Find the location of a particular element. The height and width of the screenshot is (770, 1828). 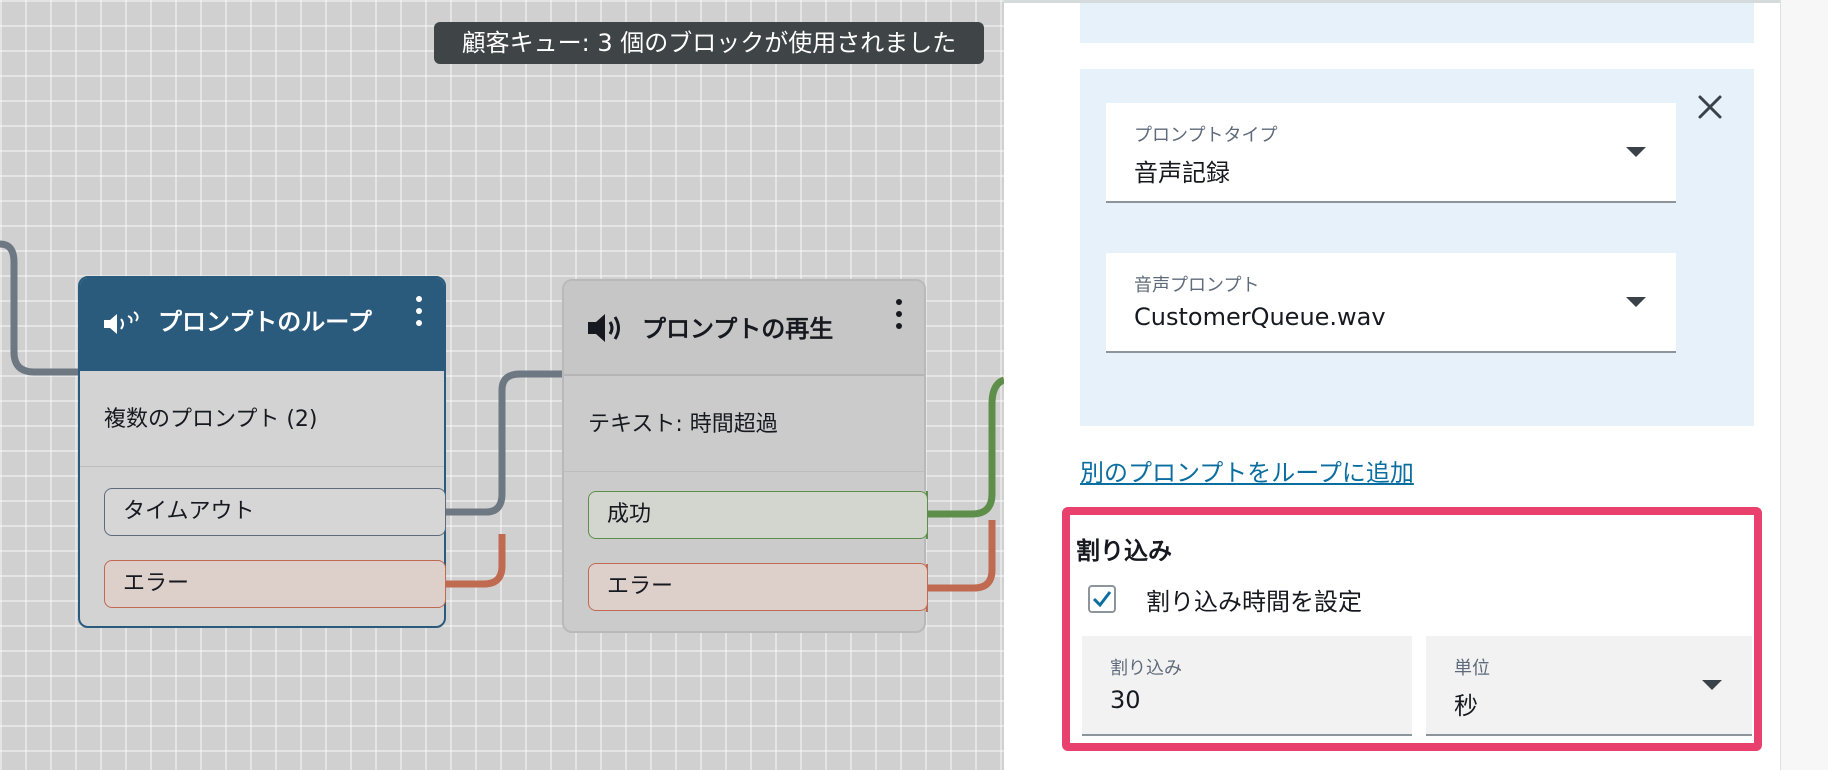

barge-in-duration-input: 割り込み 30 is located at coordinates (1247, 686).